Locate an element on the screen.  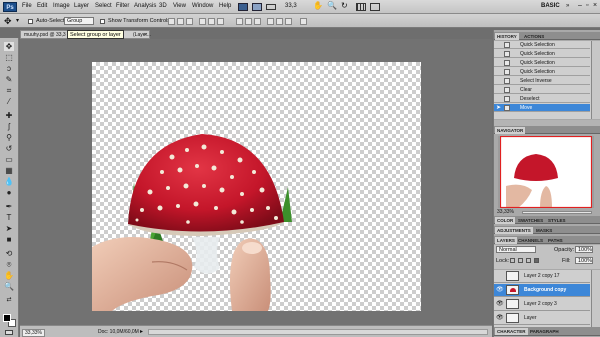
menu-select: Select is located at coordinates (103, 6).